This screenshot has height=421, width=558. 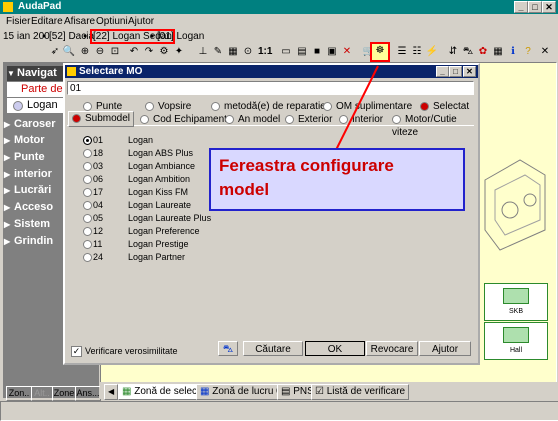 I want to click on crumb-make: [52] Dacia, so click(x=71, y=36).